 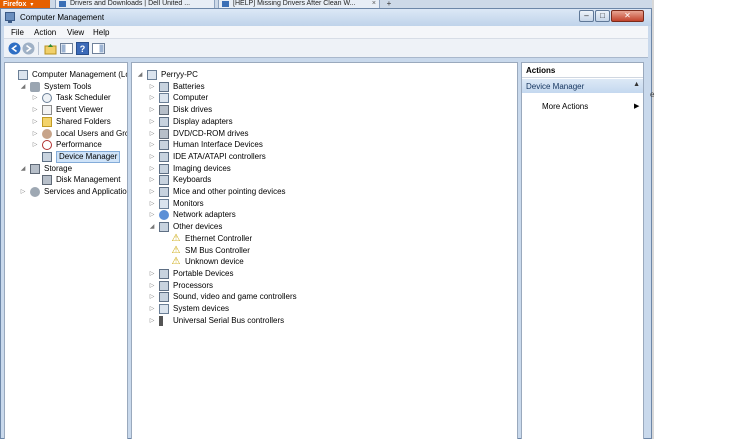 What do you see at coordinates (68, 86) in the screenshot?
I see `tree-node-label: System Tools` at bounding box center [68, 86].